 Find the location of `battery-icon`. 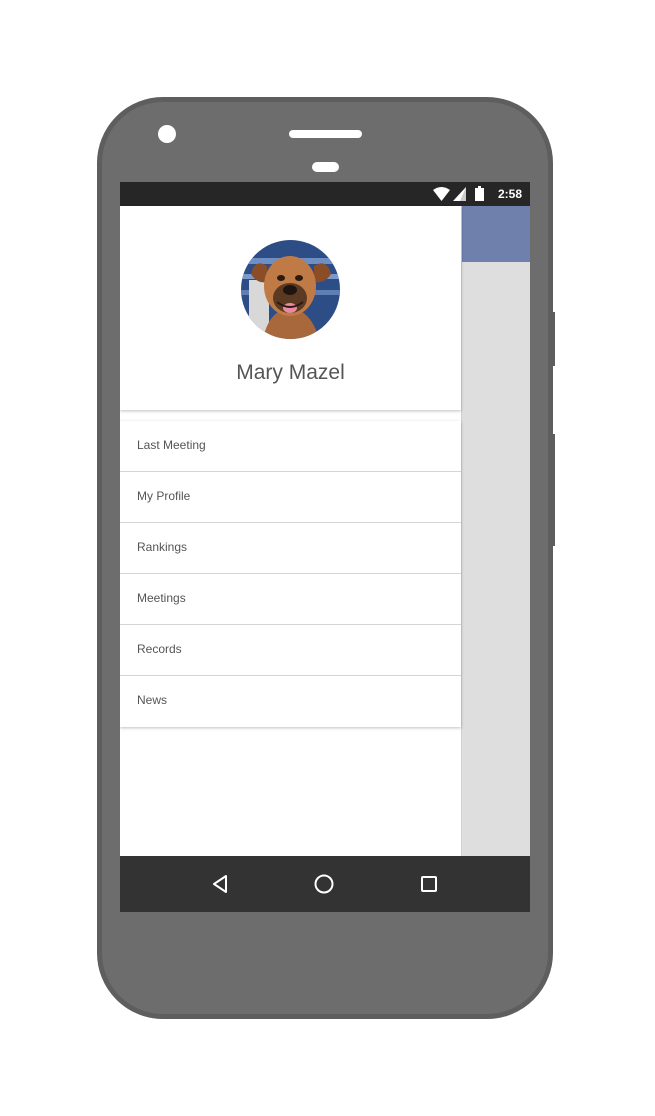

battery-icon is located at coordinates (479, 193).